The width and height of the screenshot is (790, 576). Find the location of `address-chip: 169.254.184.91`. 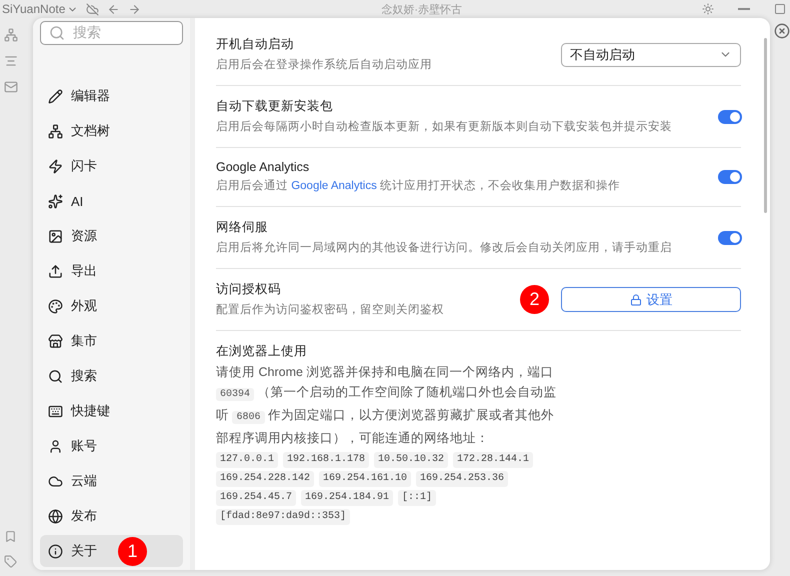

address-chip: 169.254.184.91 is located at coordinates (347, 498).